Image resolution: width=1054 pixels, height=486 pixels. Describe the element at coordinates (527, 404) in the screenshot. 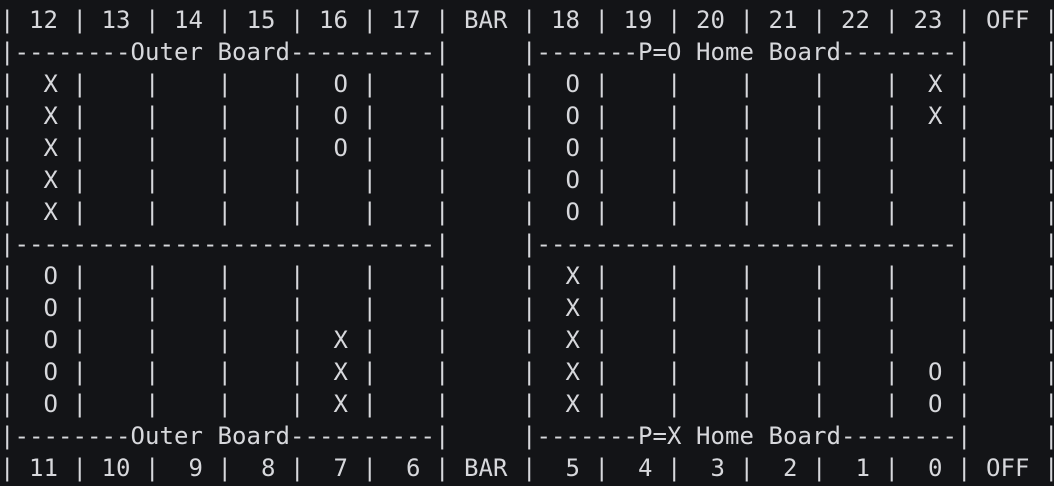

I see `bottom-checker-row-5: | O | | | | X | | | X | | | | | O | |` at that location.